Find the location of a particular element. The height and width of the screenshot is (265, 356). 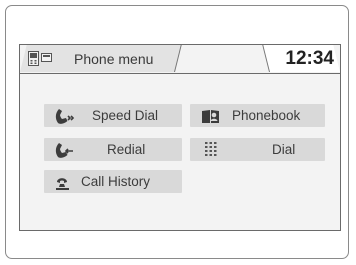

page-title: Phone menu is located at coordinates (114, 59).